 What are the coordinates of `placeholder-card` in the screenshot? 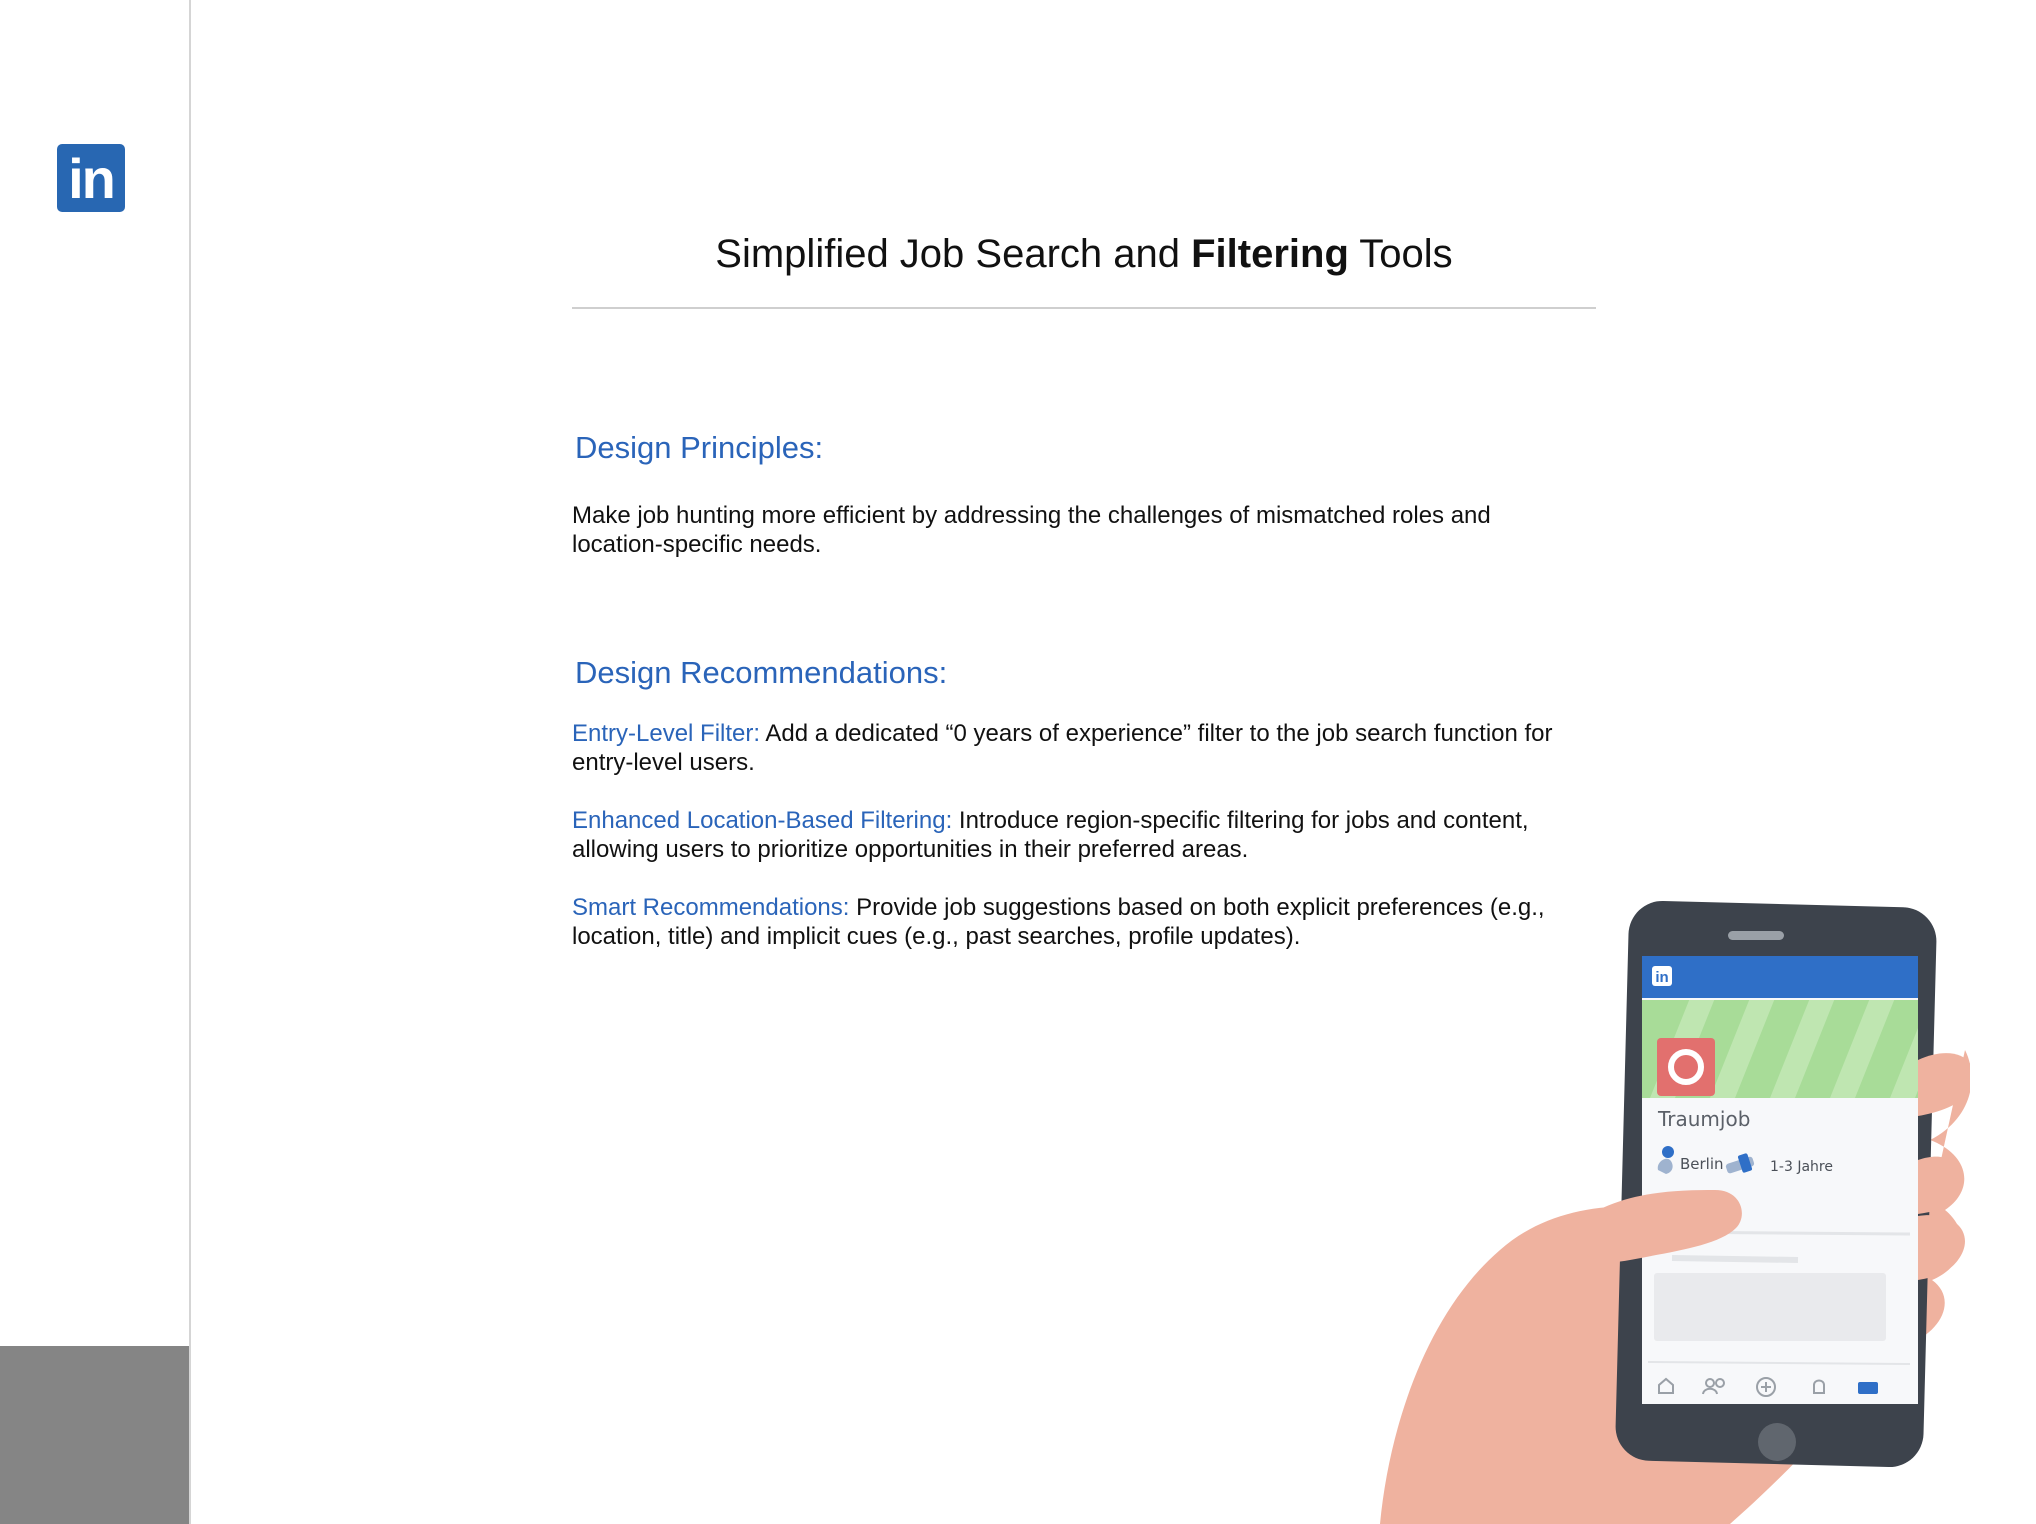 It's located at (1770, 1307).